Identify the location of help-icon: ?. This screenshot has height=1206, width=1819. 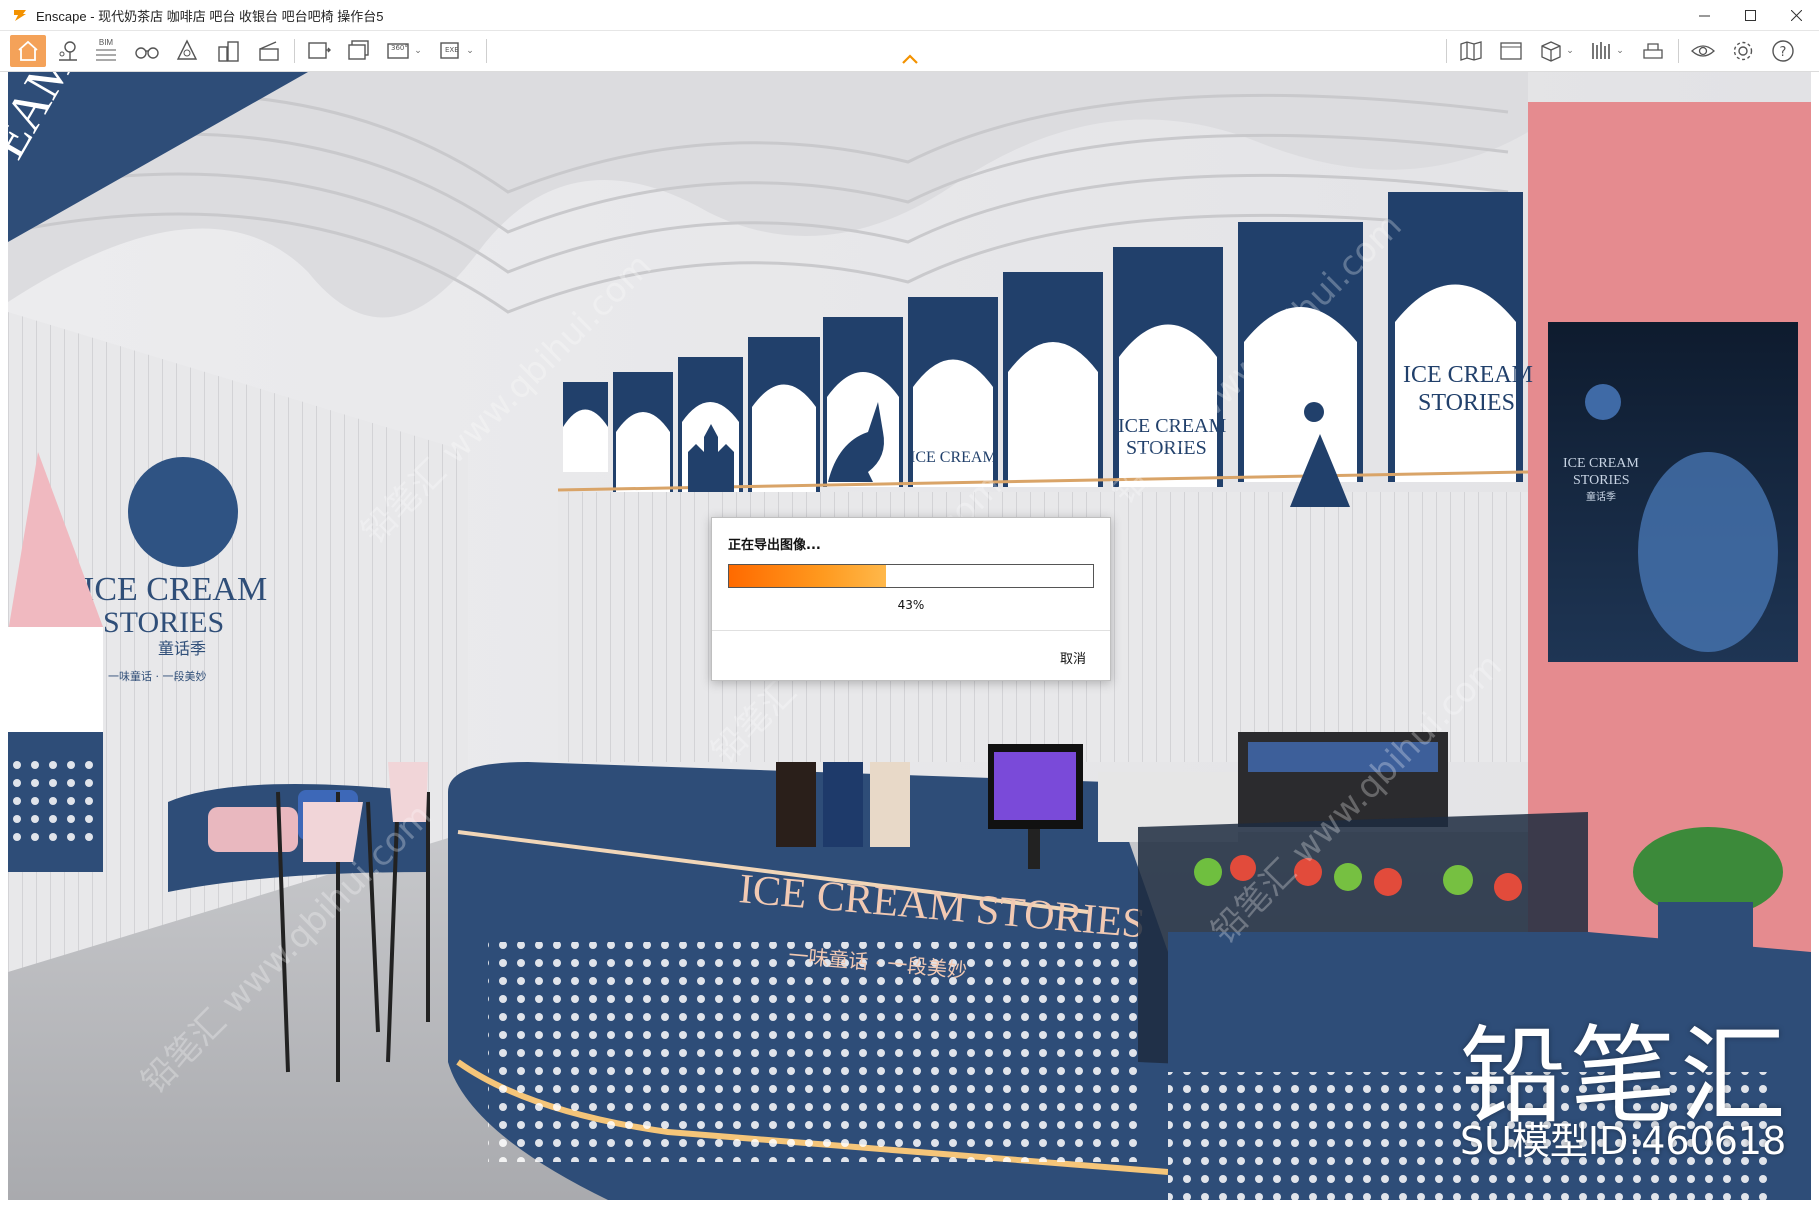
(1783, 51).